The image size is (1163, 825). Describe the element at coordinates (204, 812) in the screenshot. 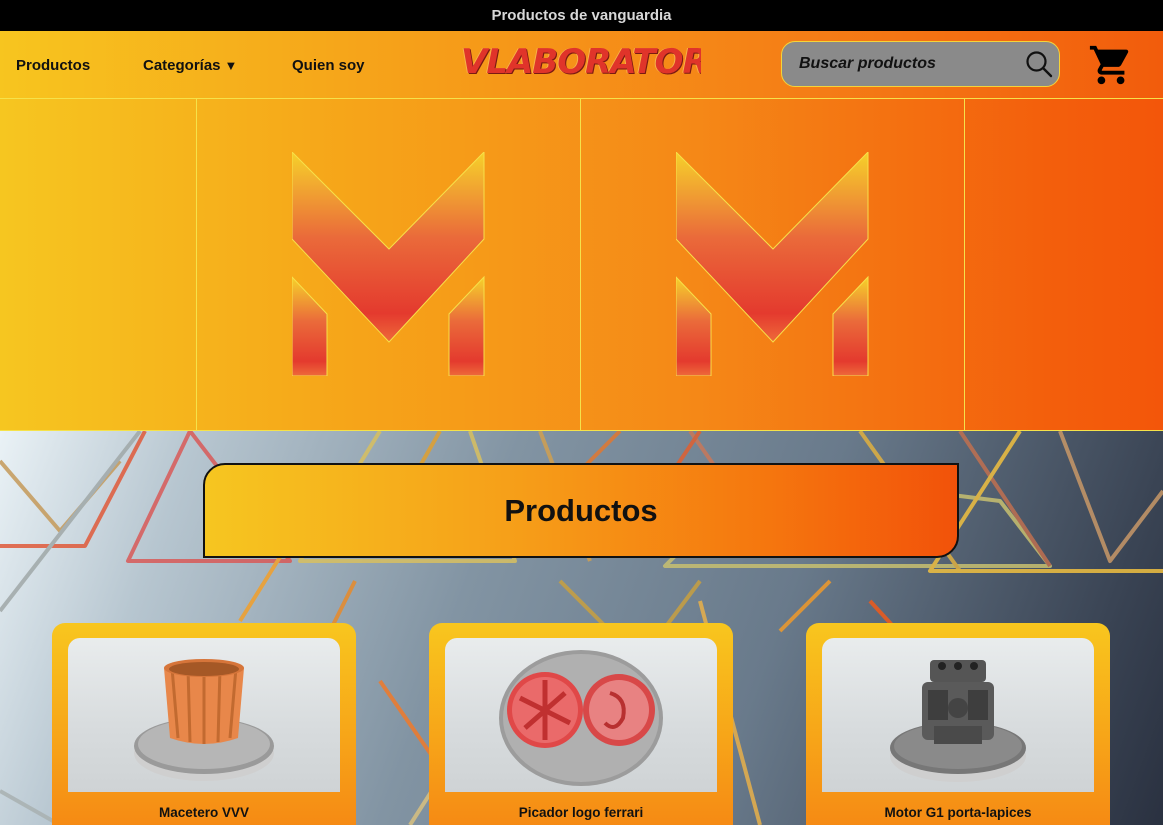

I see `product-name: Macetero VVV` at that location.